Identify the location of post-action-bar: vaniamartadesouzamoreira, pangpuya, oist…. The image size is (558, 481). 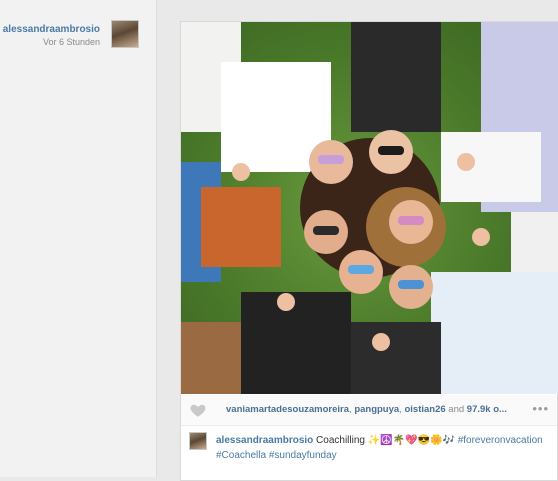
(369, 410).